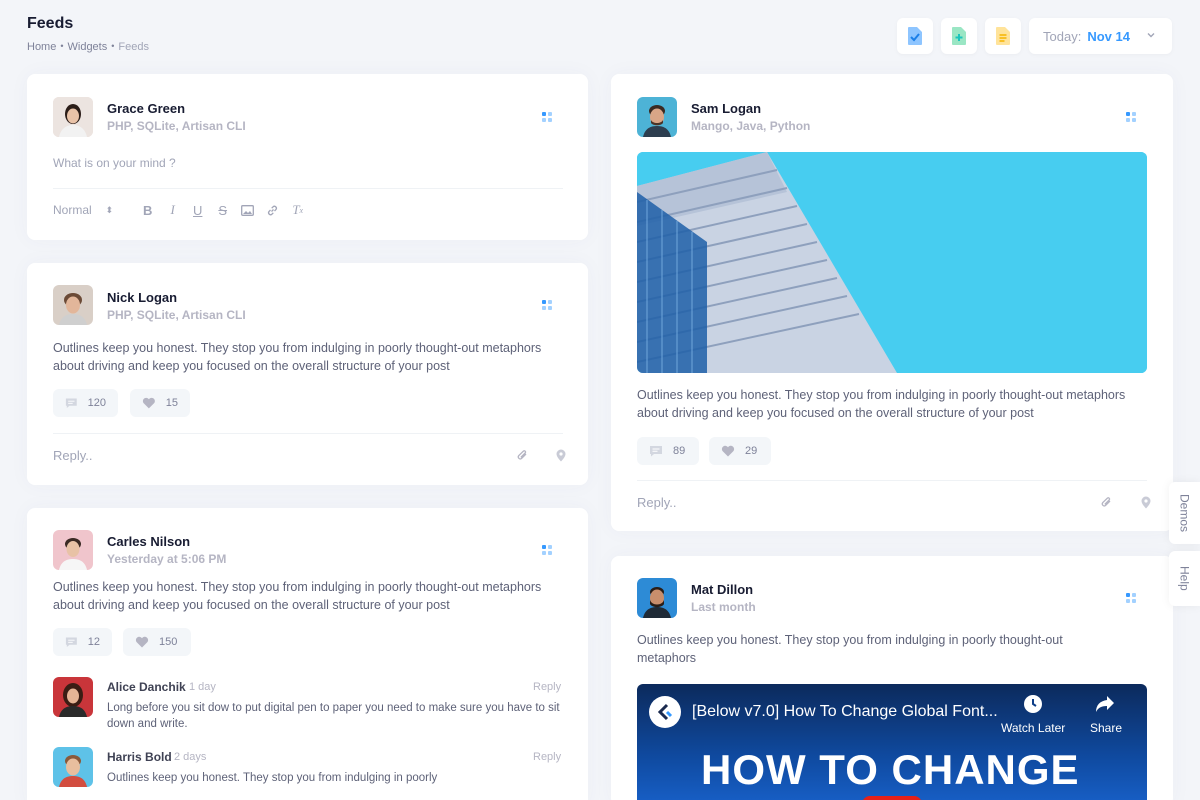  What do you see at coordinates (679, 451) in the screenshot?
I see `comments-count: 89` at bounding box center [679, 451].